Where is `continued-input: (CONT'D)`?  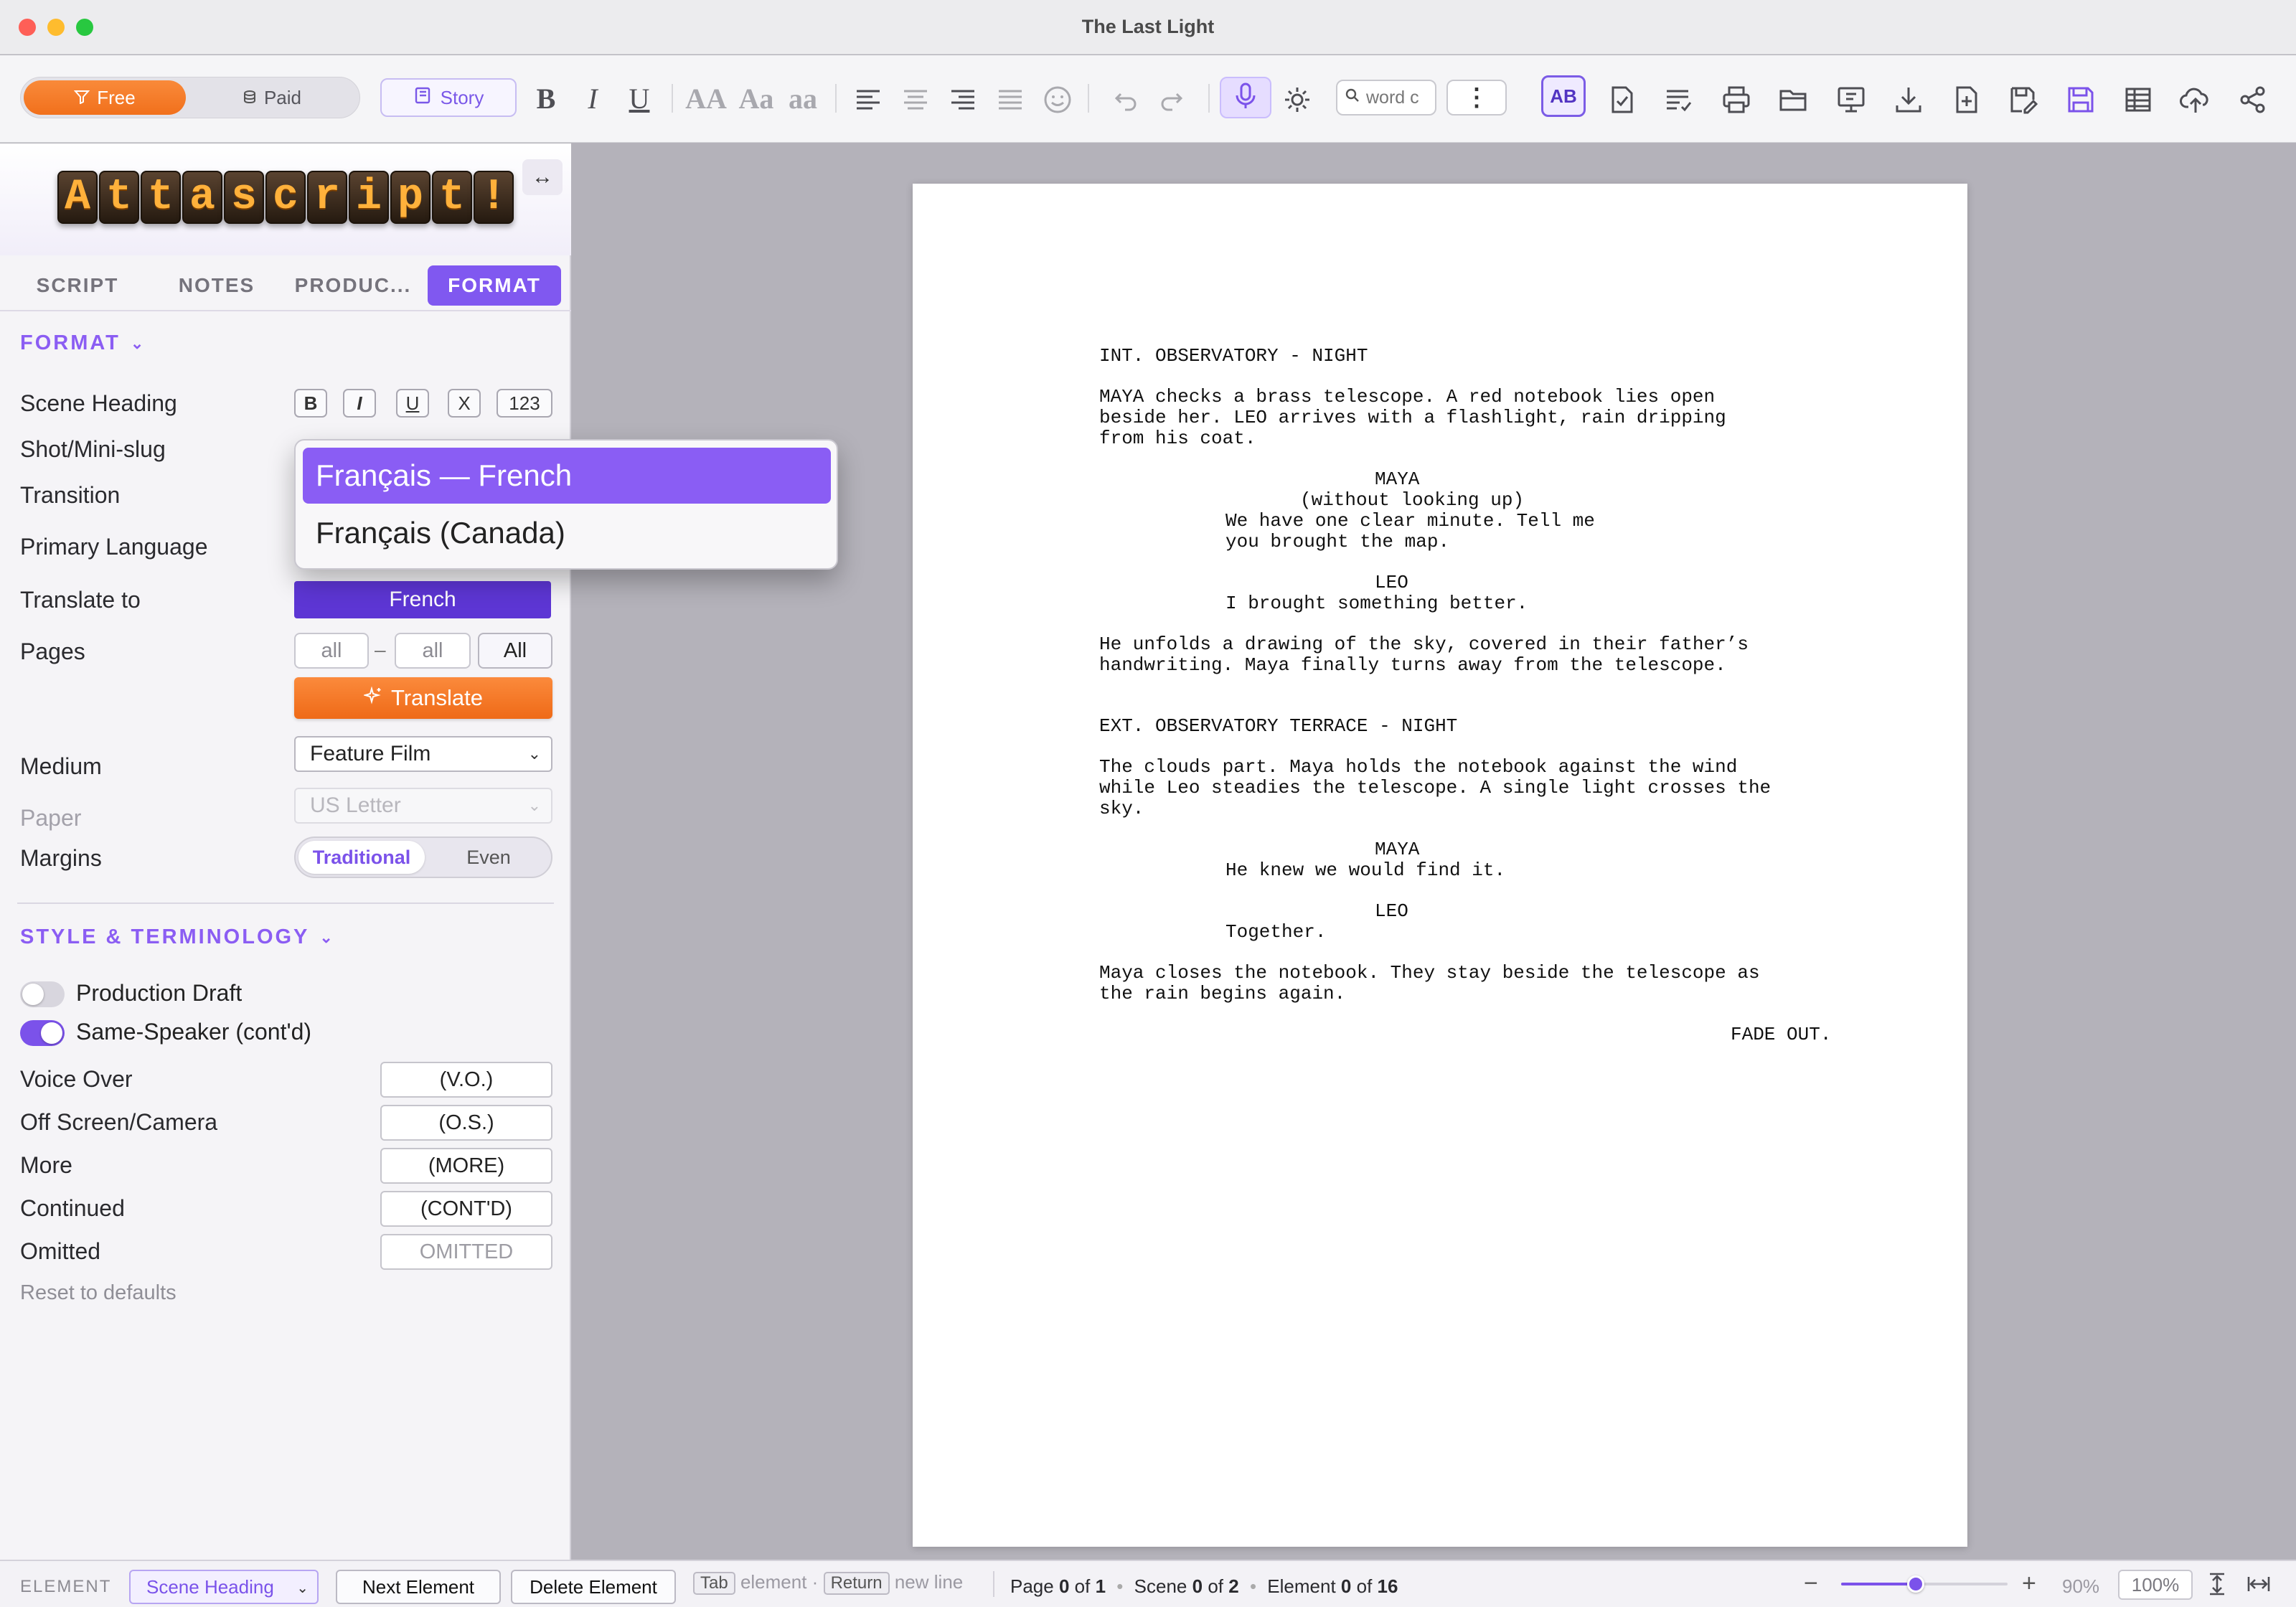
continued-input: (CONT'D) is located at coordinates (466, 1209).